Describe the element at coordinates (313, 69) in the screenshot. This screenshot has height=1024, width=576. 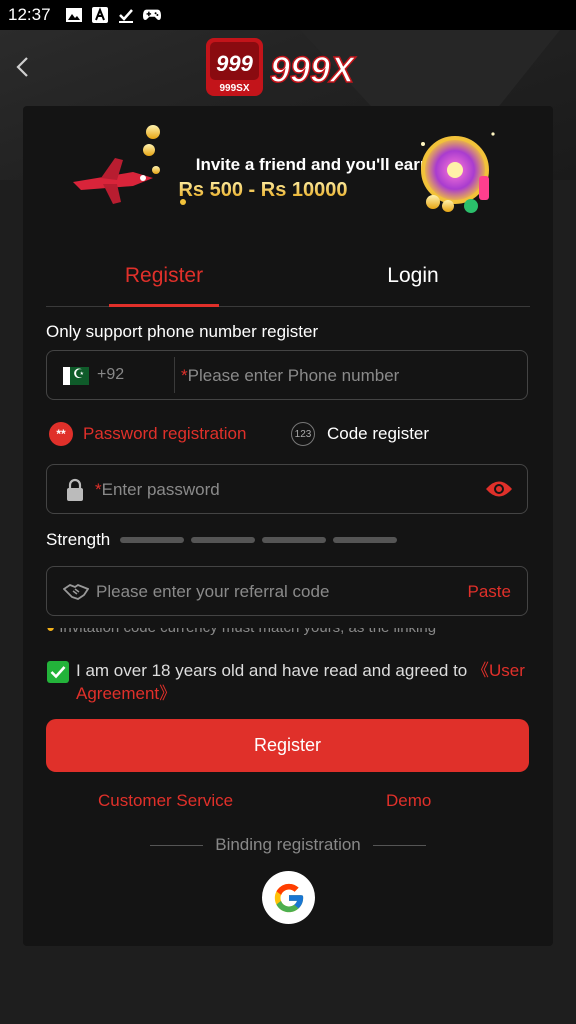
I see `logo-text: 999X` at that location.